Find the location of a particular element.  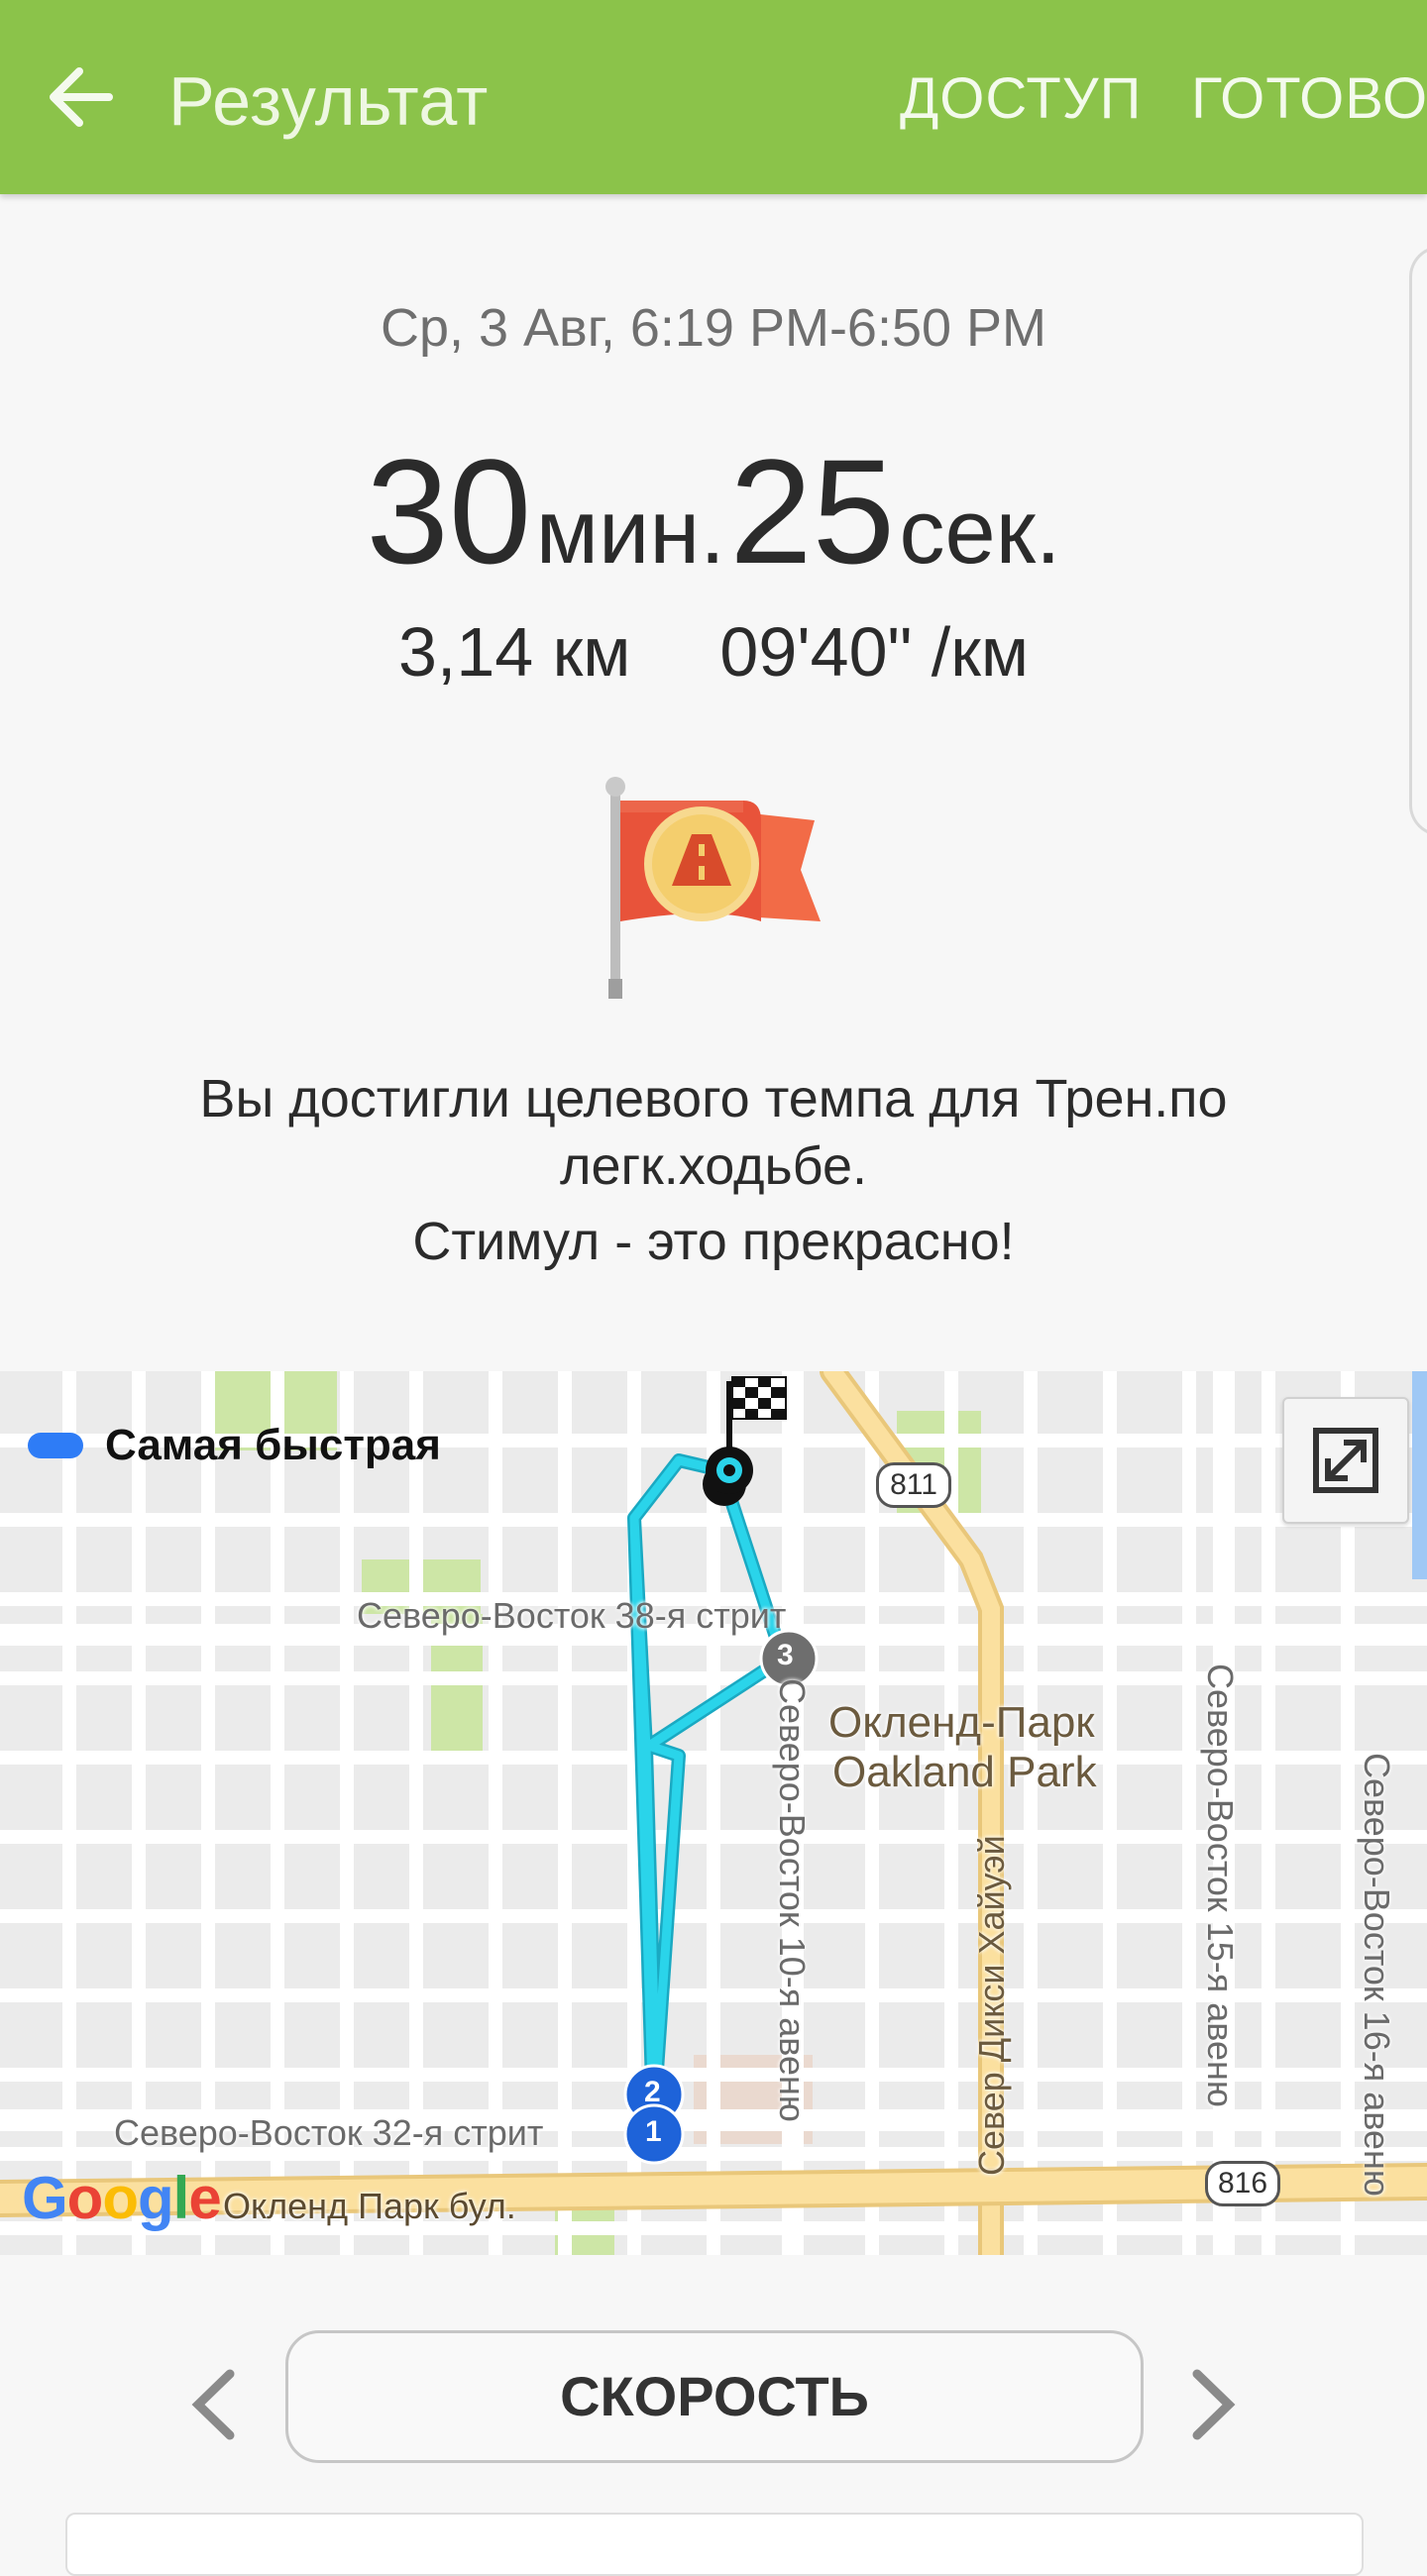

chevron-right-icon is located at coordinates (1214, 2404).